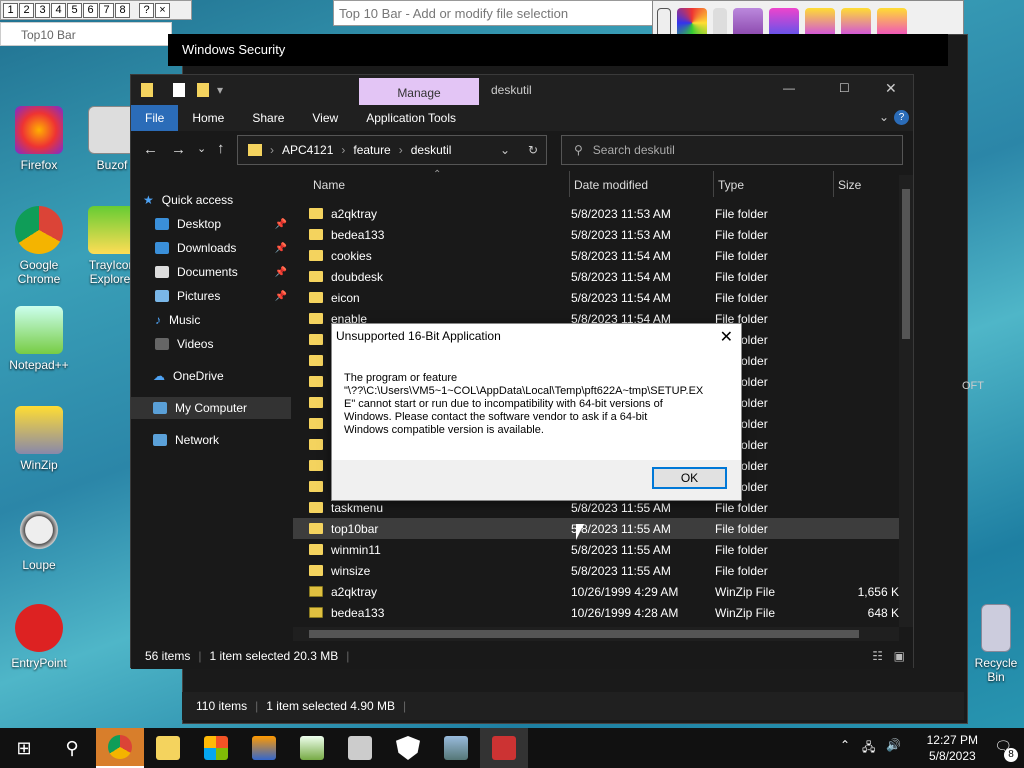  Describe the element at coordinates (220, 90) in the screenshot. I see `quick-access-toolbar-dropdown: ▾` at that location.